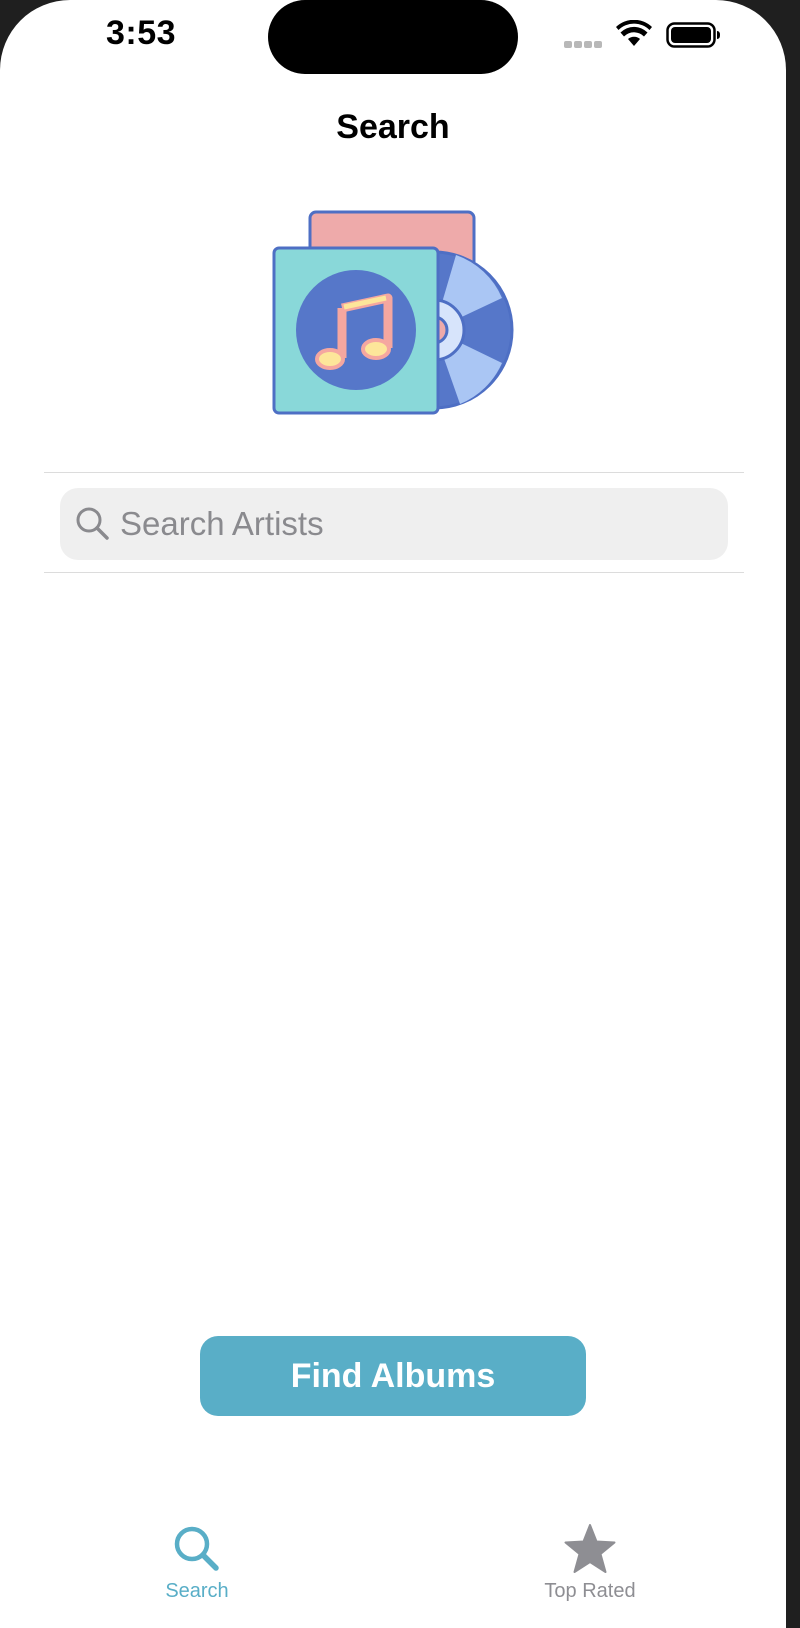 This screenshot has width=800, height=1628. What do you see at coordinates (394, 472) in the screenshot?
I see `divider-top` at bounding box center [394, 472].